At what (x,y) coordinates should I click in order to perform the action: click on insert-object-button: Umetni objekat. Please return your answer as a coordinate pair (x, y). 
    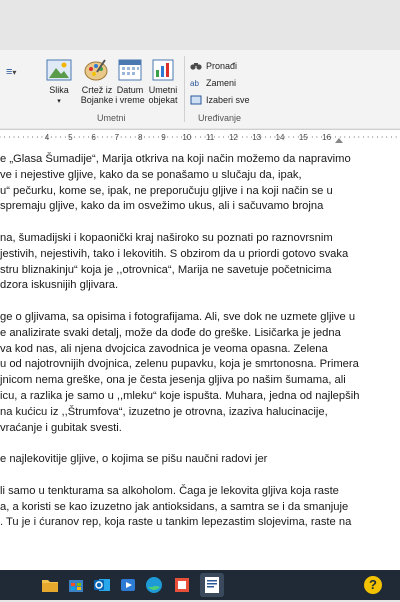
    Looking at the image, I should click on (163, 81).